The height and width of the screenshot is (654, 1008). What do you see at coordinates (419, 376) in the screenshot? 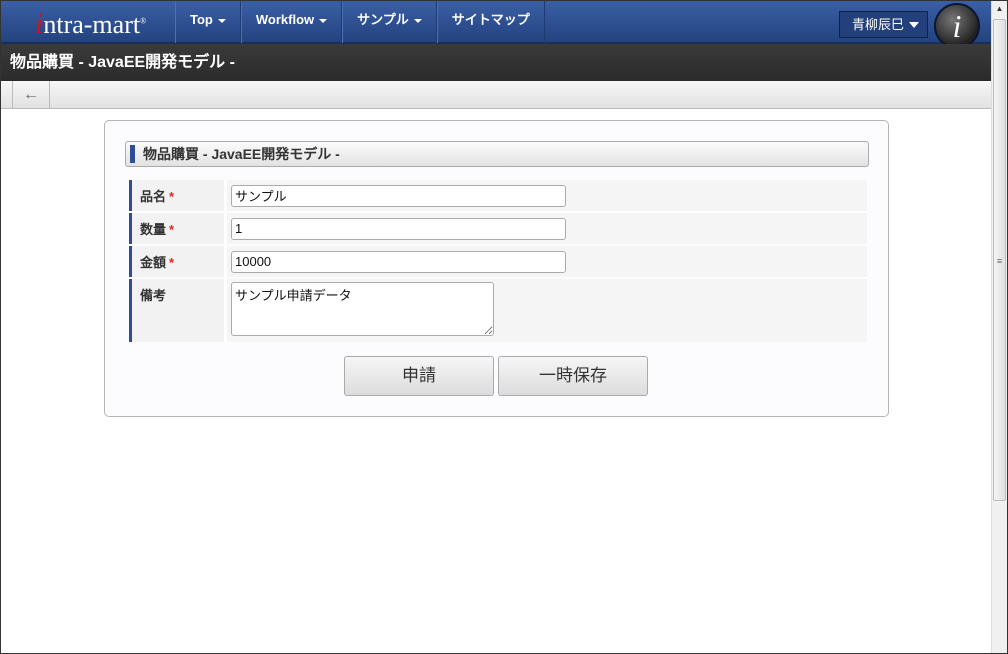
I see `submit-button: 申請` at bounding box center [419, 376].